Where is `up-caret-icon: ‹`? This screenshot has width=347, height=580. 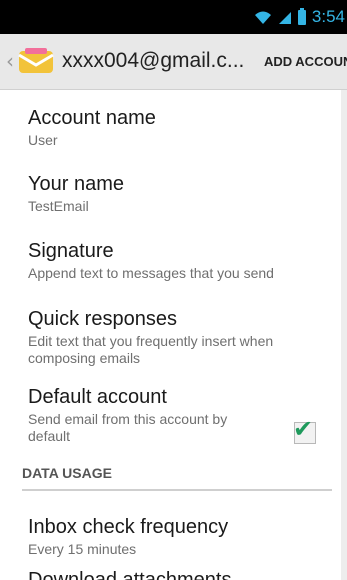 up-caret-icon: ‹ is located at coordinates (10, 61).